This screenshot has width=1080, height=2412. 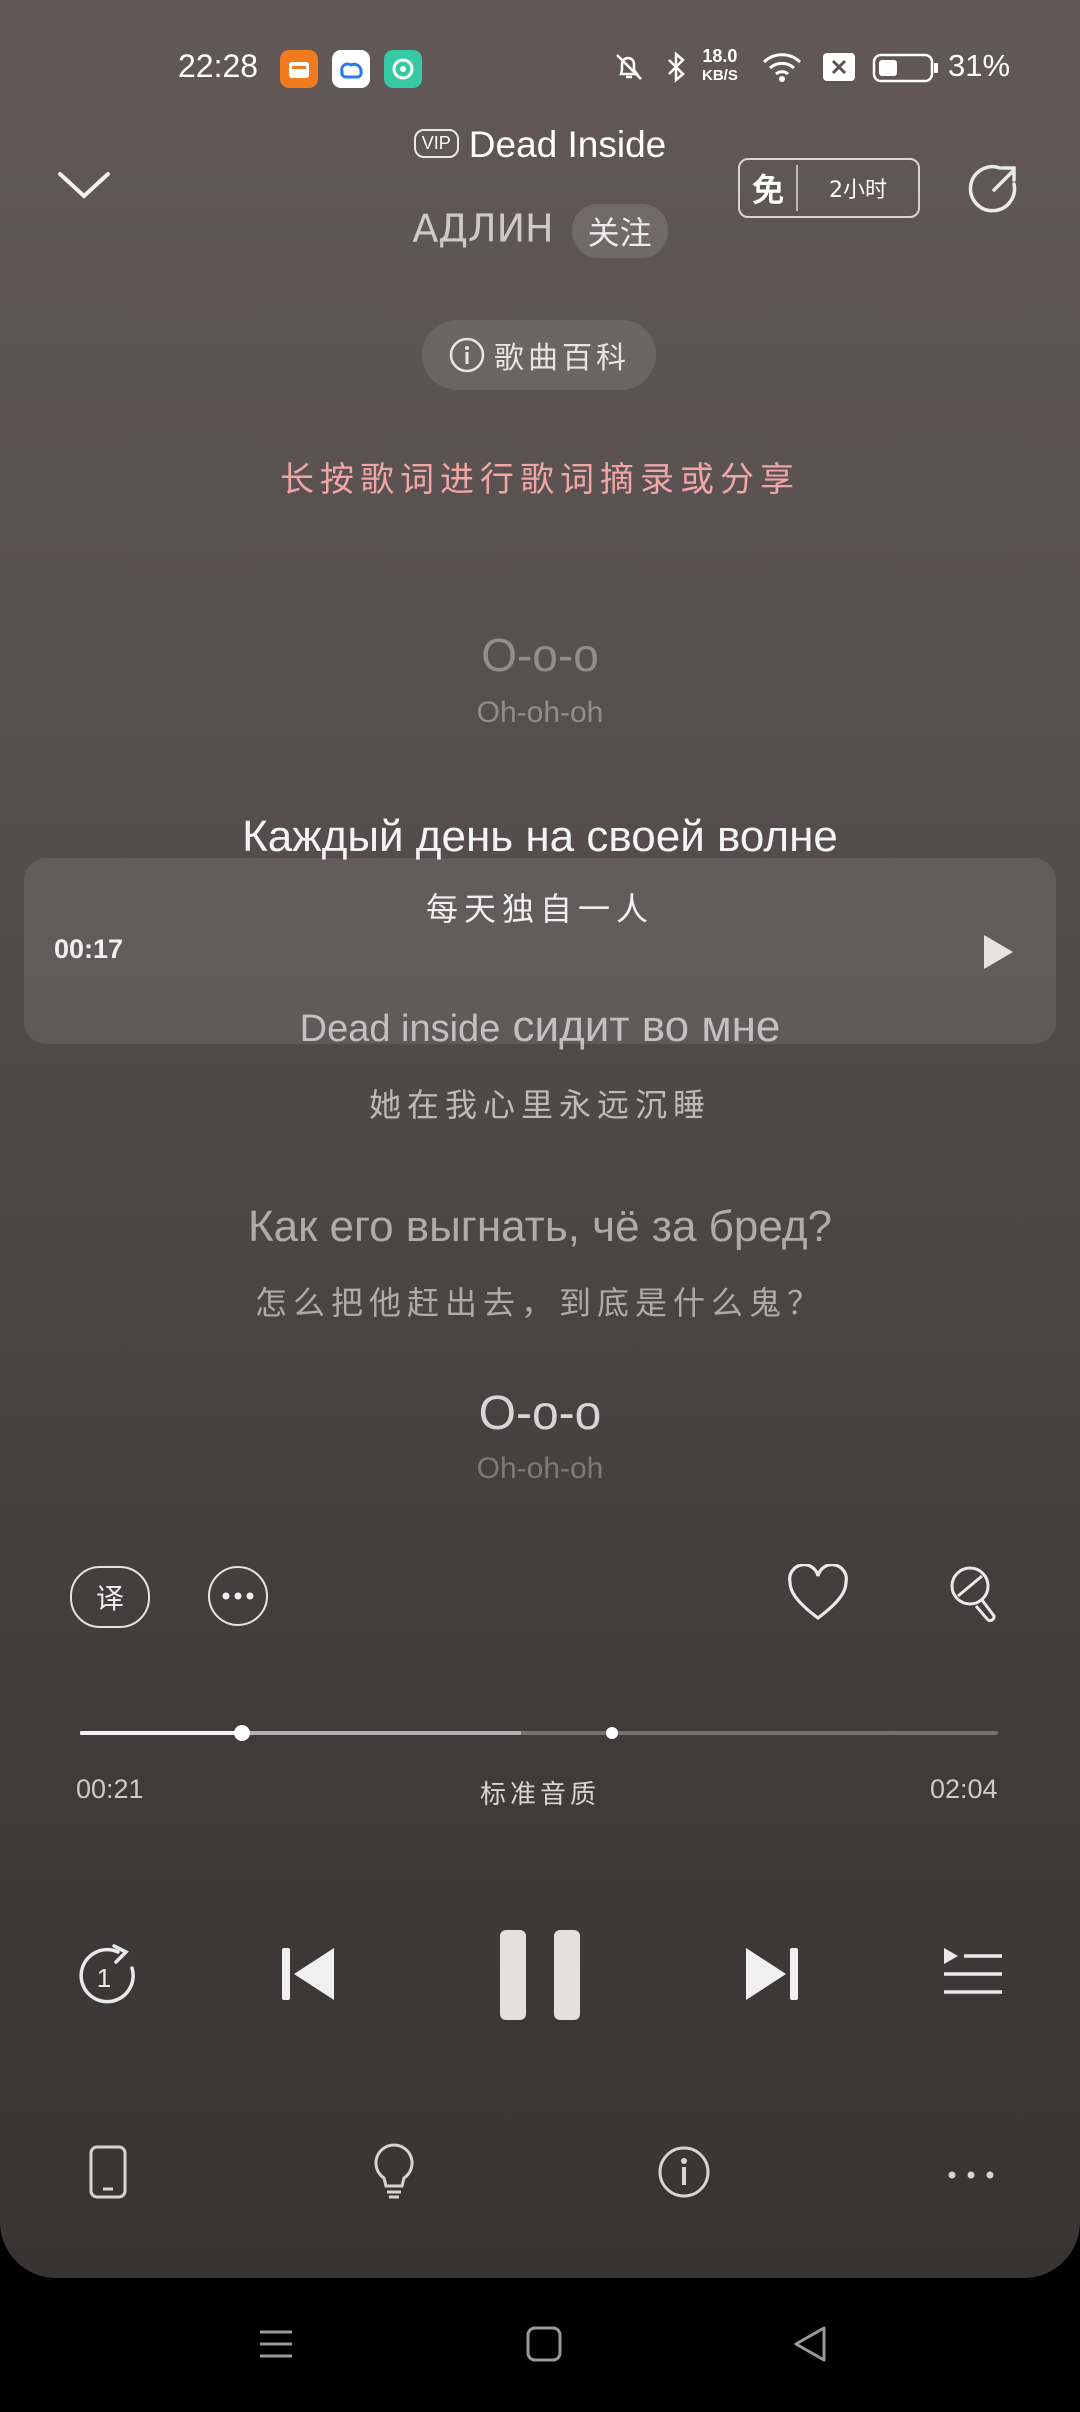 I want to click on mute-icon, so click(x=629, y=69).